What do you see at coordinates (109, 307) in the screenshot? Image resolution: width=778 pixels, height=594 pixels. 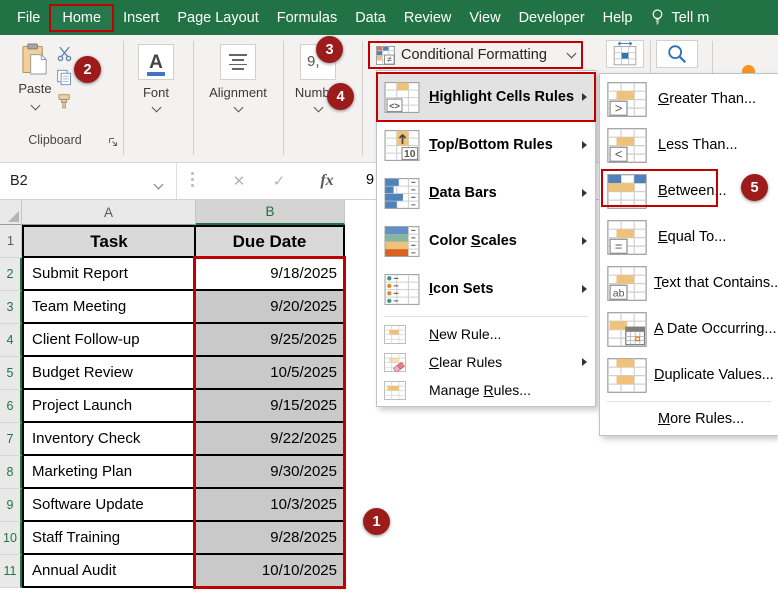 I see `cell-a3: Team Meeting` at bounding box center [109, 307].